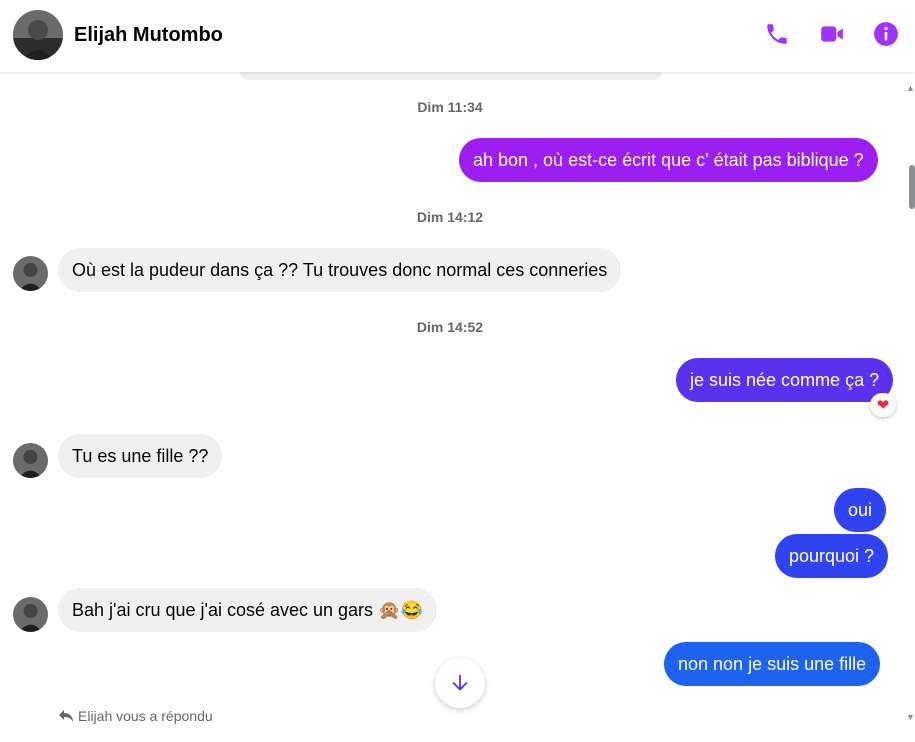  What do you see at coordinates (145, 716) in the screenshot?
I see `replied-label: Elijah vous a répondu` at bounding box center [145, 716].